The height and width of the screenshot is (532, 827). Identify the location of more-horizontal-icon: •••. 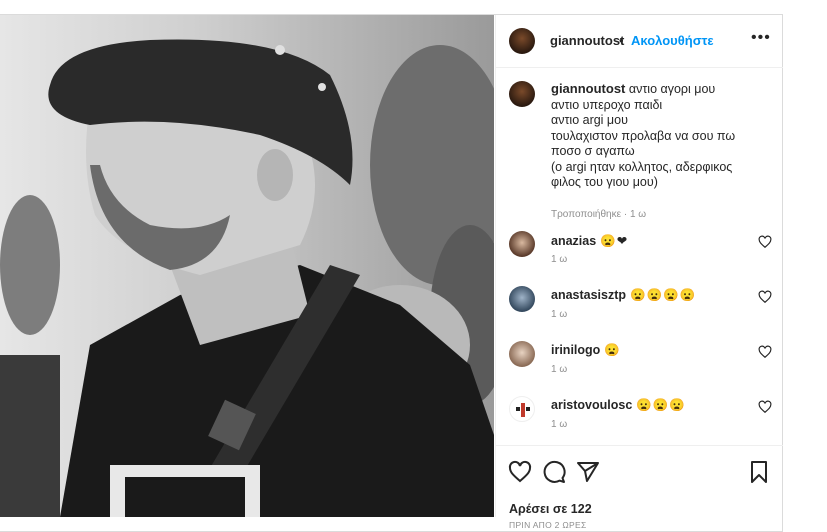
(761, 38).